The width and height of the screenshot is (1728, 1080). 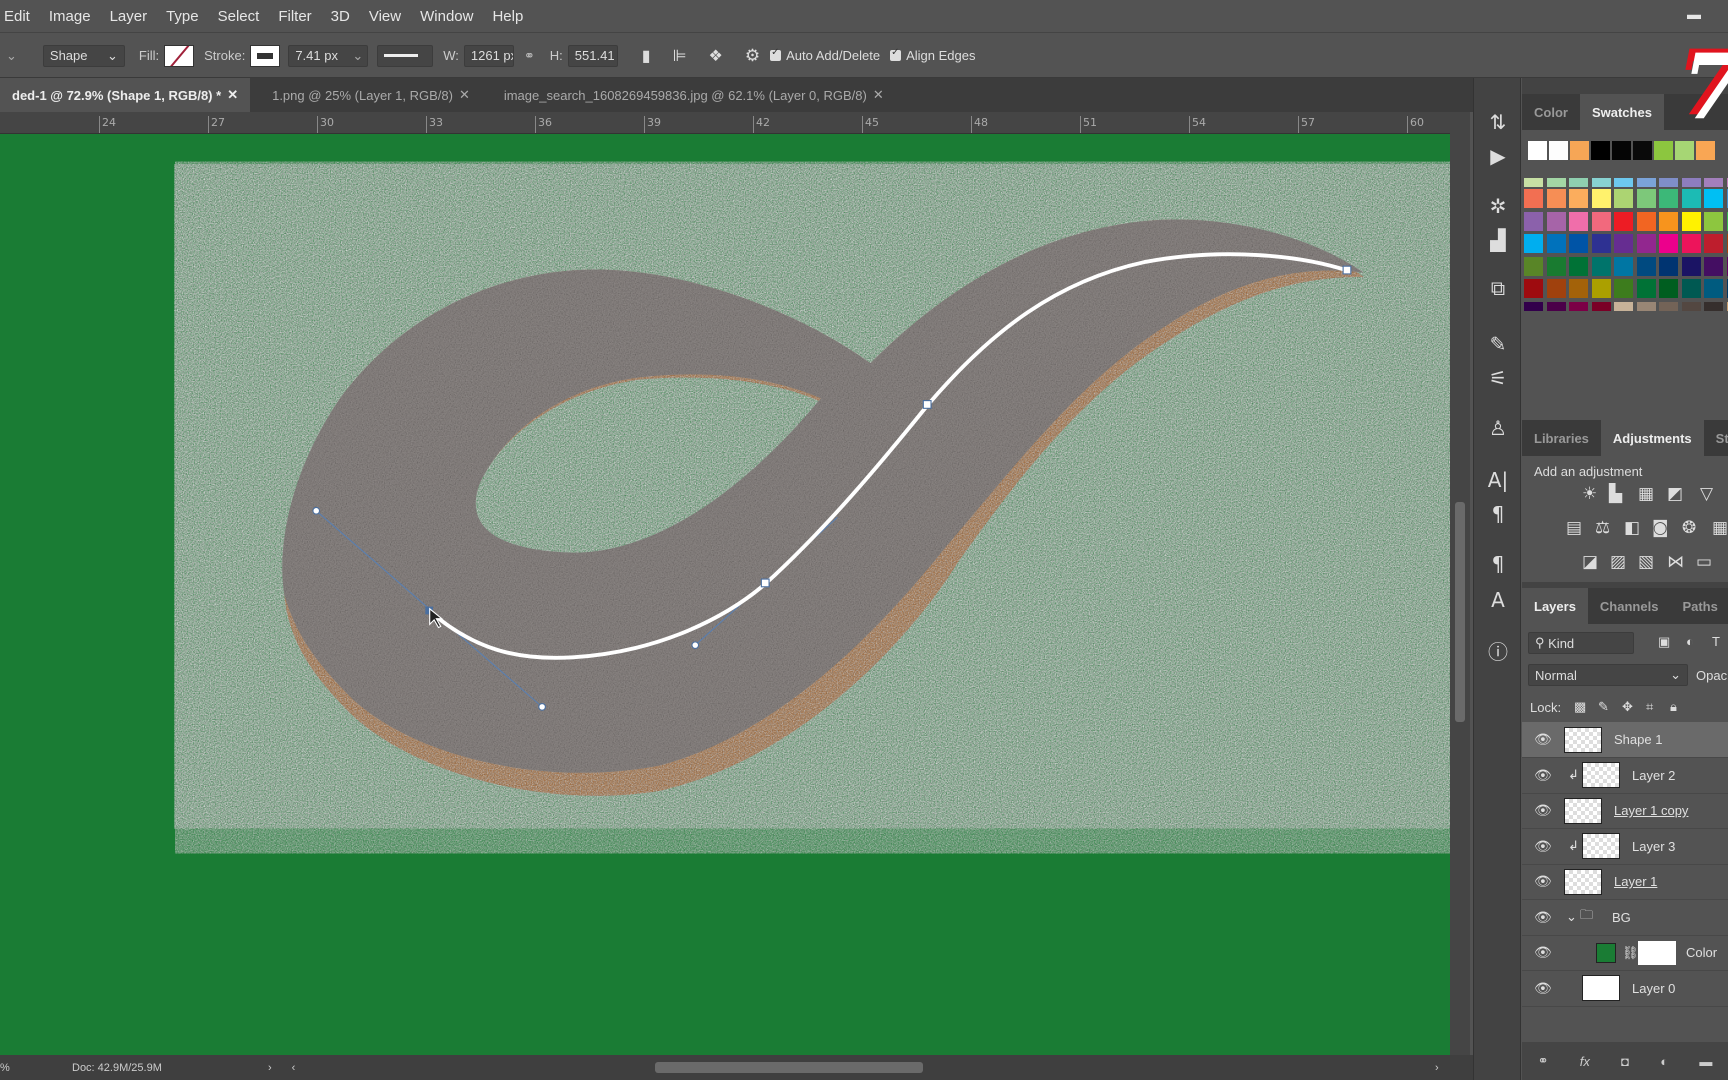 What do you see at coordinates (542, 707) in the screenshot?
I see `handle-point` at bounding box center [542, 707].